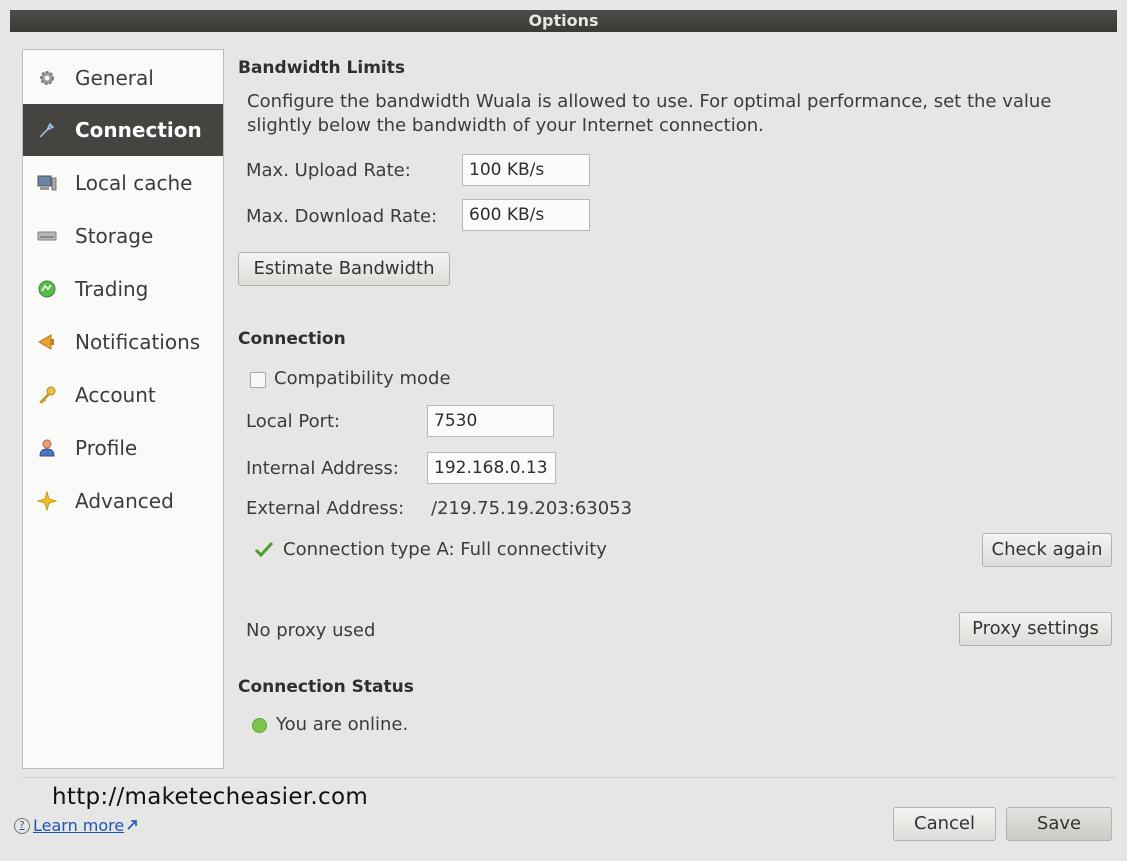  What do you see at coordinates (328, 170) in the screenshot?
I see `max-upload-rate-label: Max. Upload Rate:` at bounding box center [328, 170].